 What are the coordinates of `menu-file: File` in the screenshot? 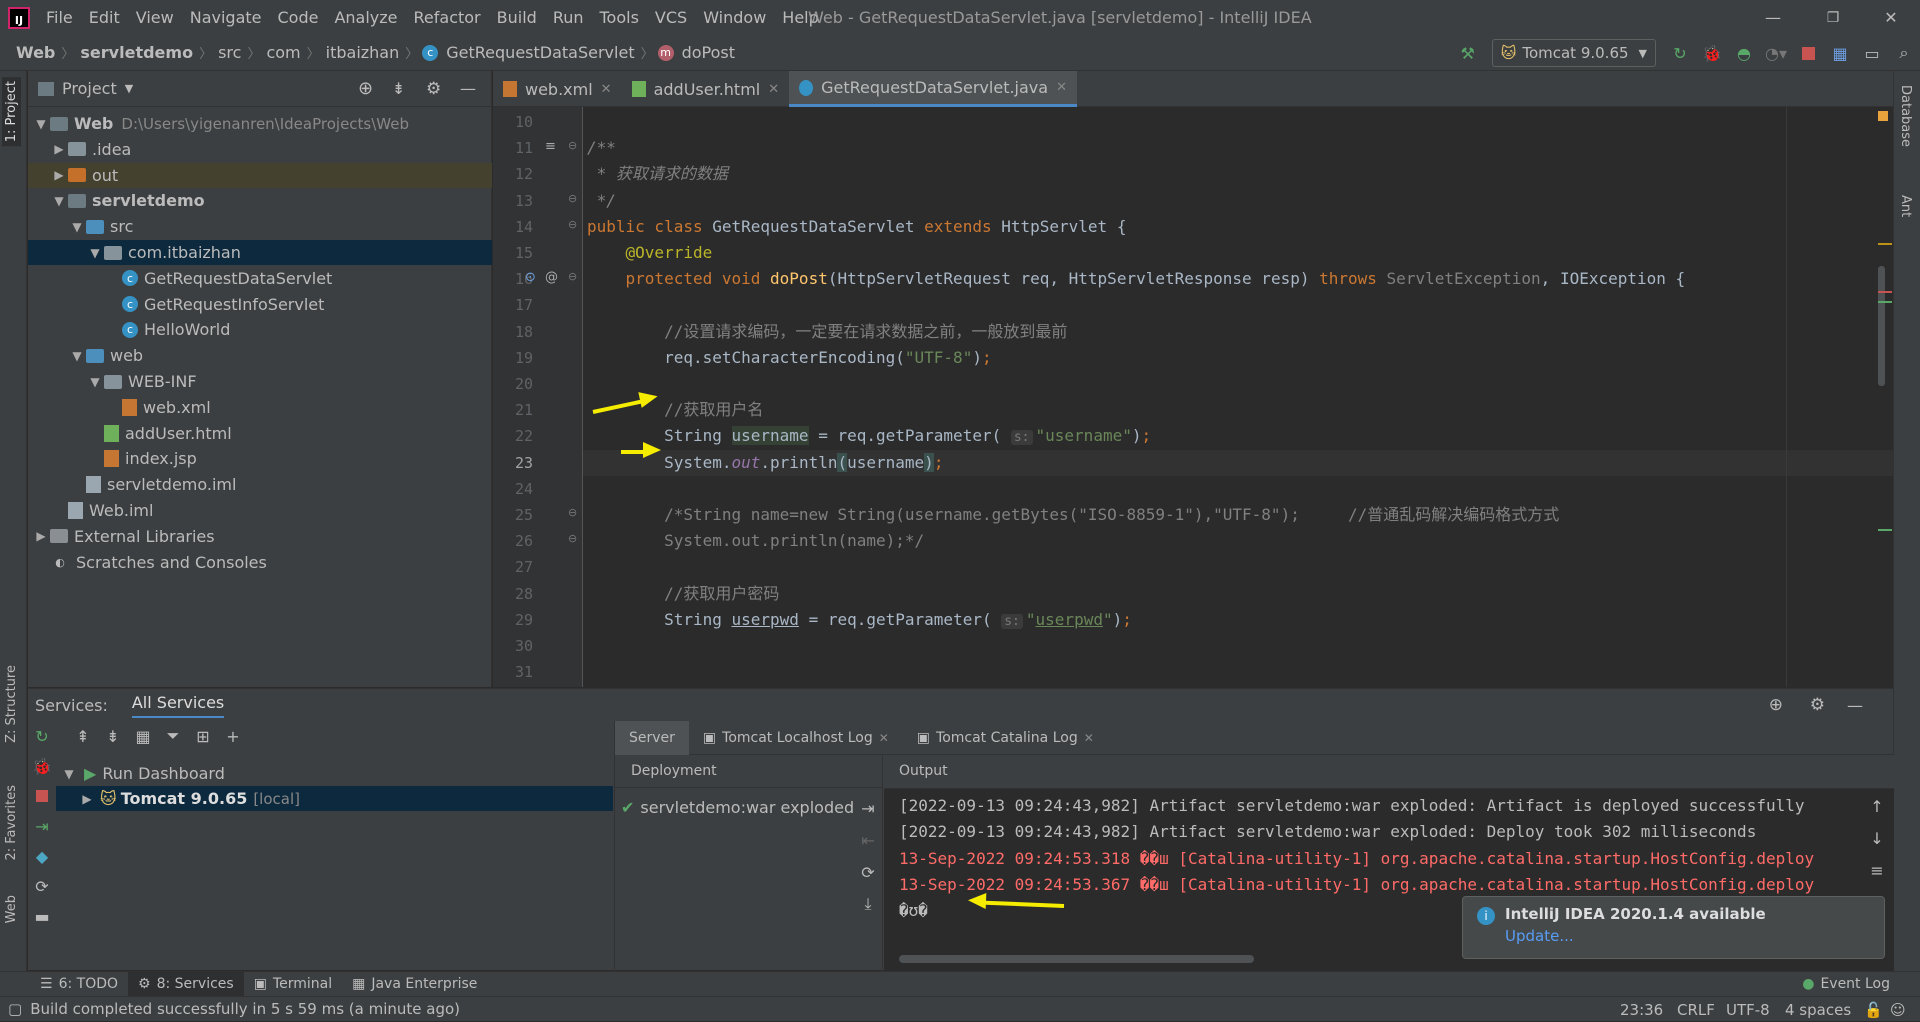 It's located at (59, 17).